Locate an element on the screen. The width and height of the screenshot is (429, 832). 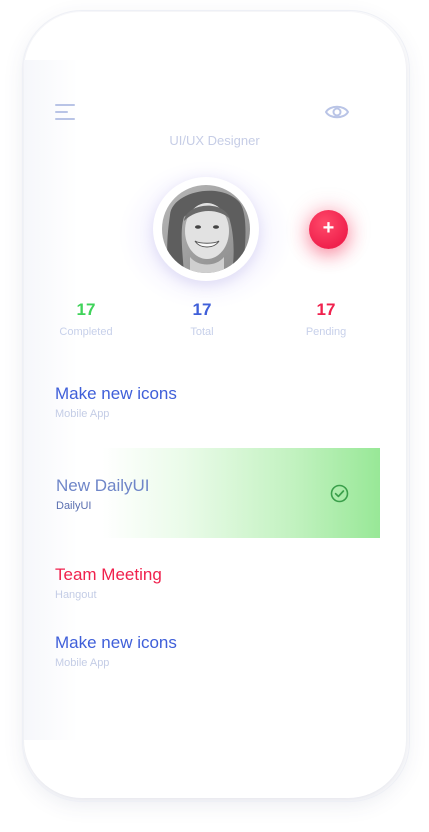
task-item: Team Meeting Hangout is located at coordinates (108, 583).